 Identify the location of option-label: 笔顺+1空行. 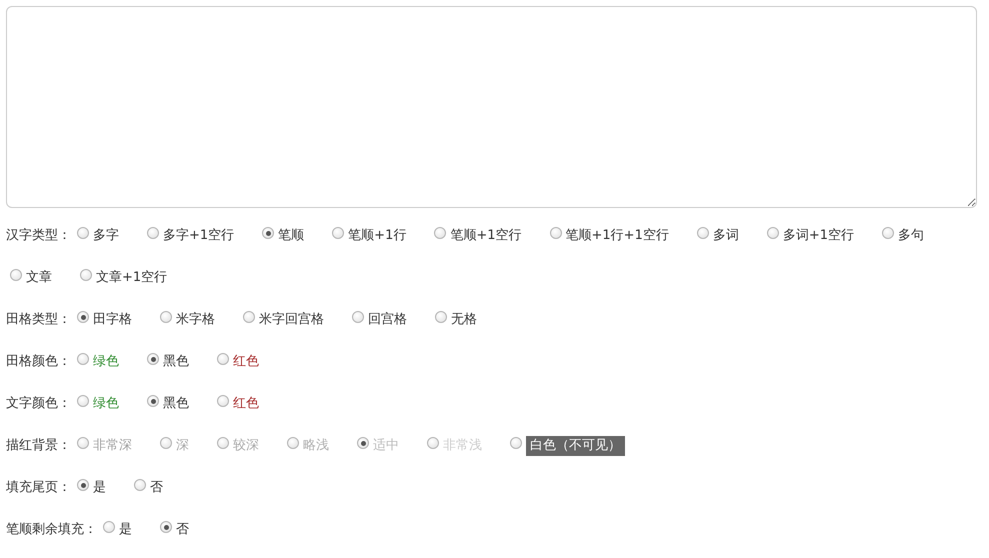
(486, 236).